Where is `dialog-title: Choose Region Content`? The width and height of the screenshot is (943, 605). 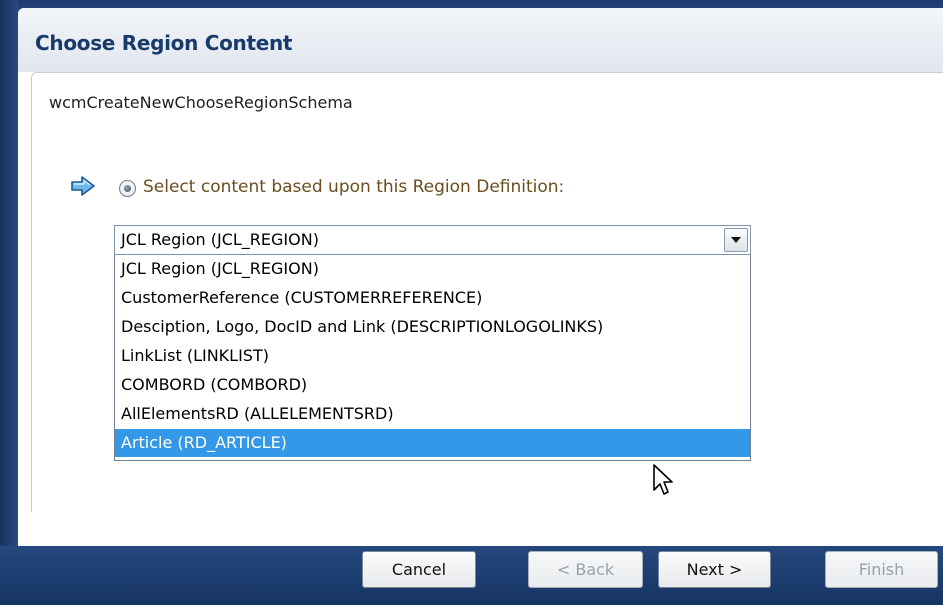
dialog-title: Choose Region Content is located at coordinates (164, 43).